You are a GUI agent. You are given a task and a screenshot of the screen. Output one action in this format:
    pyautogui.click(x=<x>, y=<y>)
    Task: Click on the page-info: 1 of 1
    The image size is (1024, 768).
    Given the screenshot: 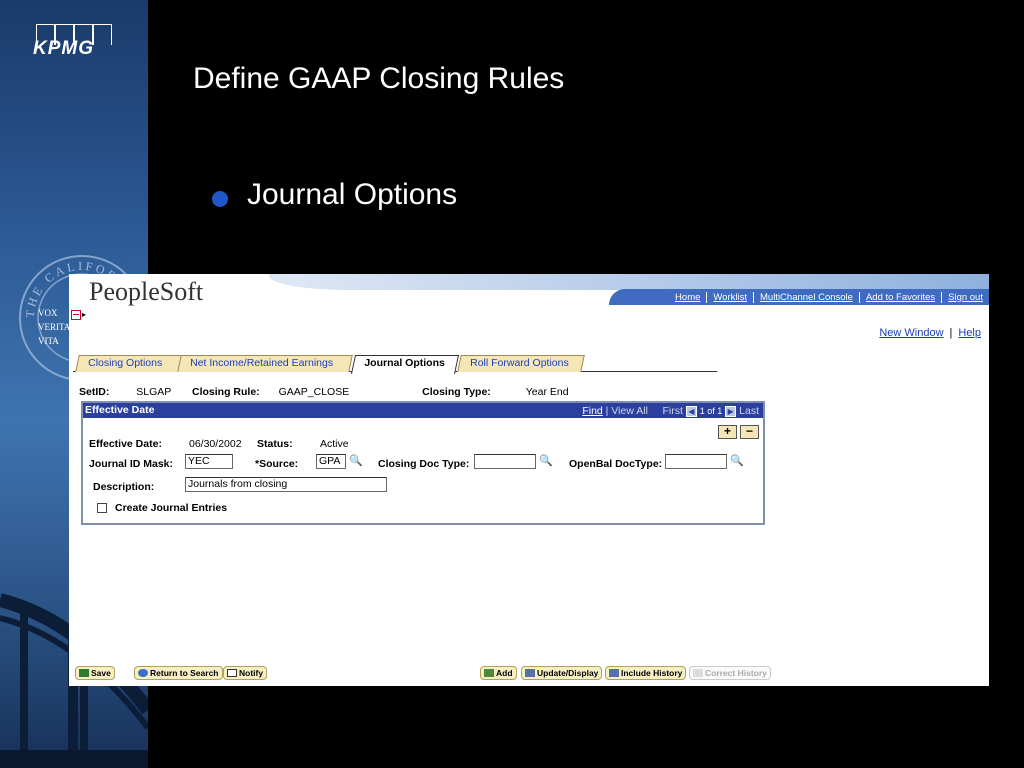 What is the action you would take?
    pyautogui.click(x=711, y=411)
    